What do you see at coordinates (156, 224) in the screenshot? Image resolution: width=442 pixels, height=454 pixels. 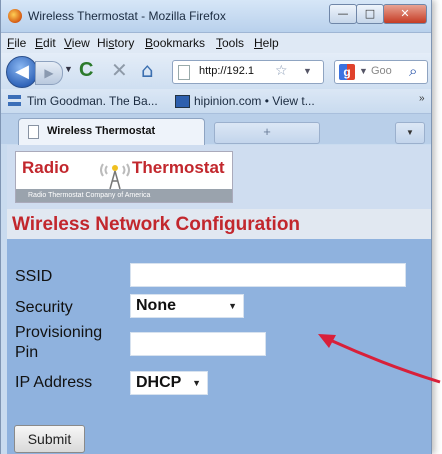 I see `page-heading: Wireless Network Configuration` at bounding box center [156, 224].